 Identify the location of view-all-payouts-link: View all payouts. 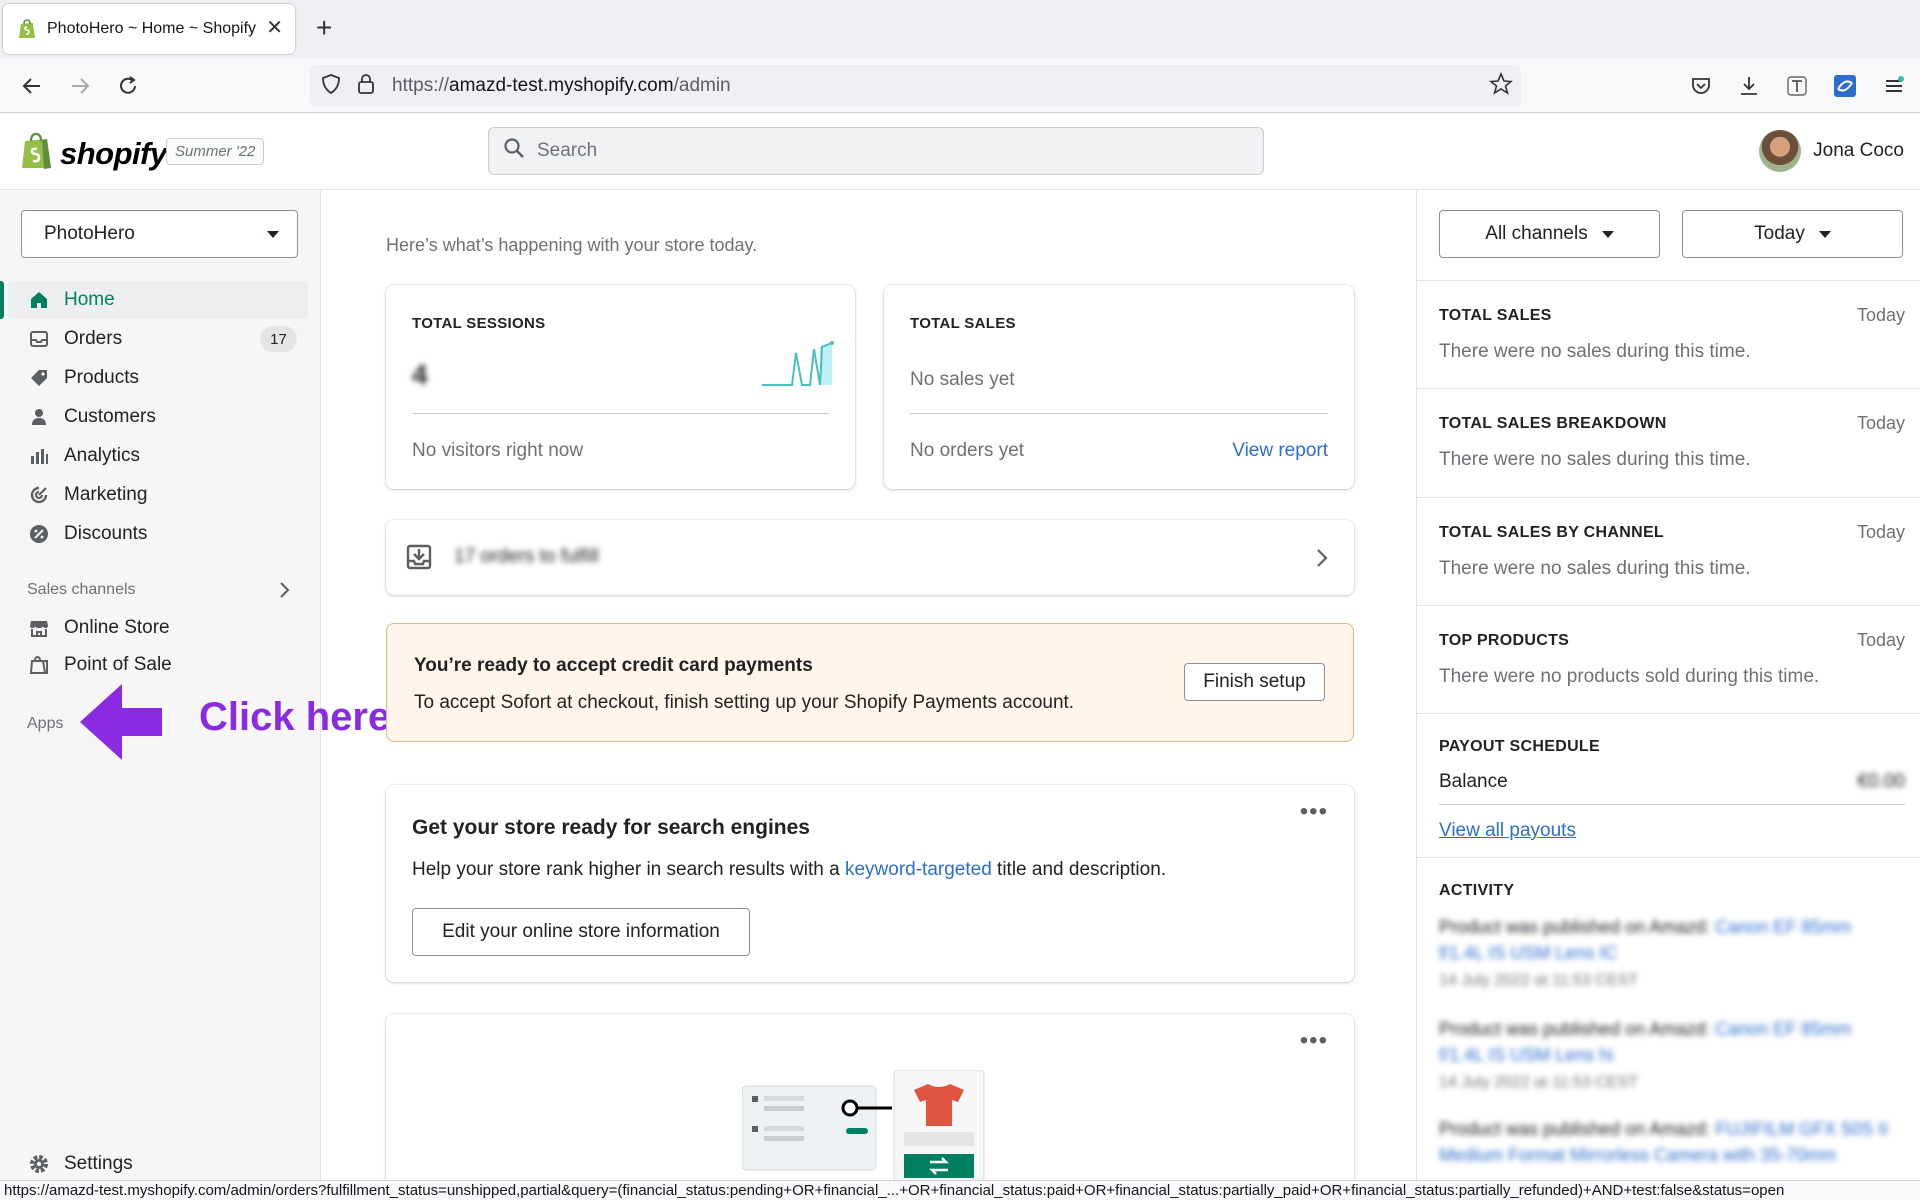
(1507, 831).